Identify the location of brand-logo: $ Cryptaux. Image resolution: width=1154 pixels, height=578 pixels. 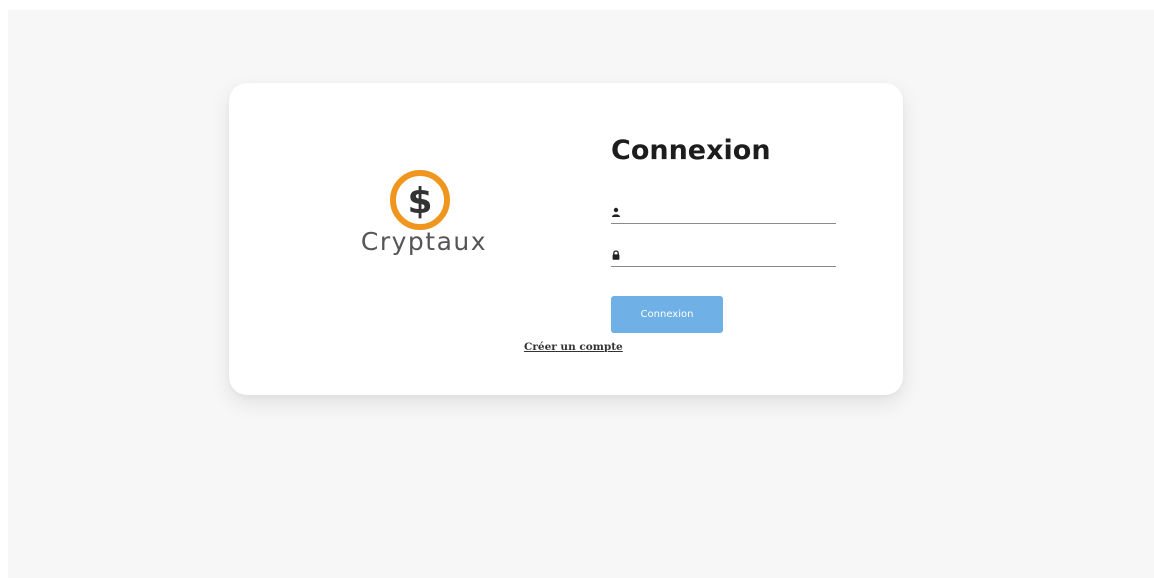
(424, 215).